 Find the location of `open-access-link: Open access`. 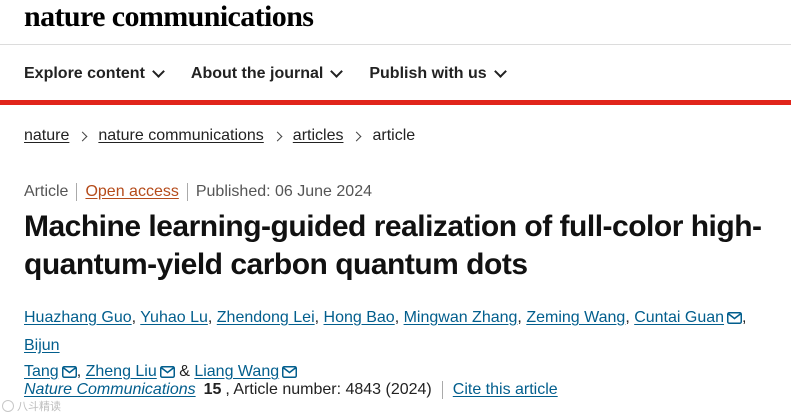

open-access-link: Open access is located at coordinates (131, 192).